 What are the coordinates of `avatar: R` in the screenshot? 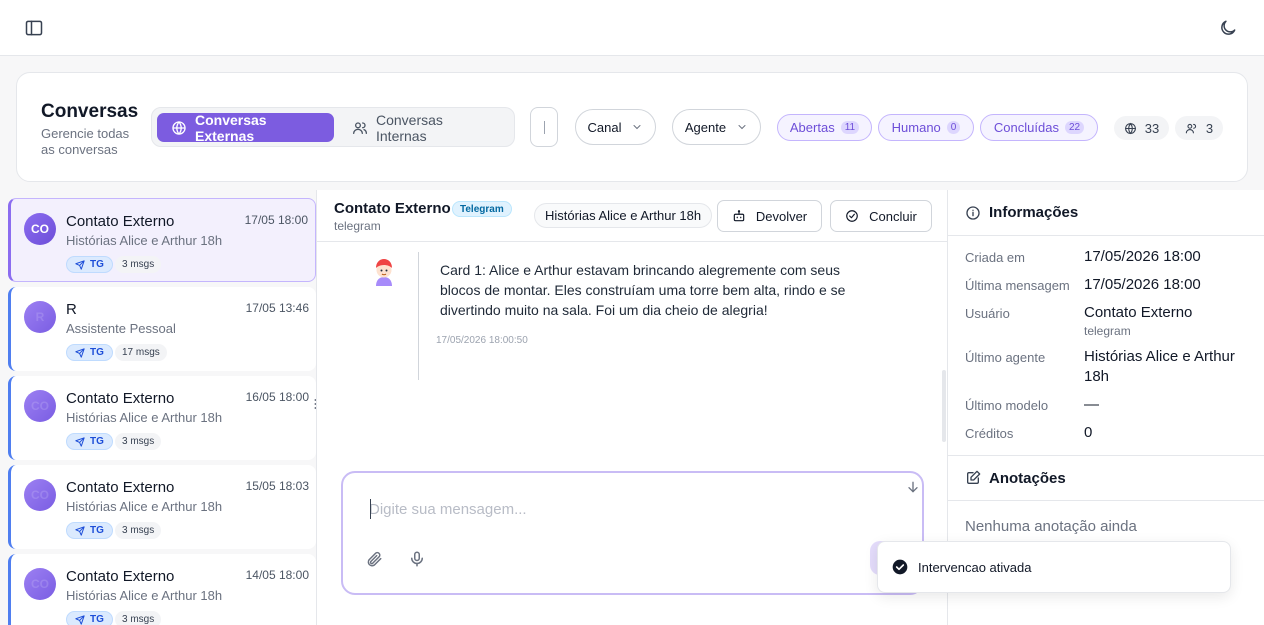 It's located at (40, 317).